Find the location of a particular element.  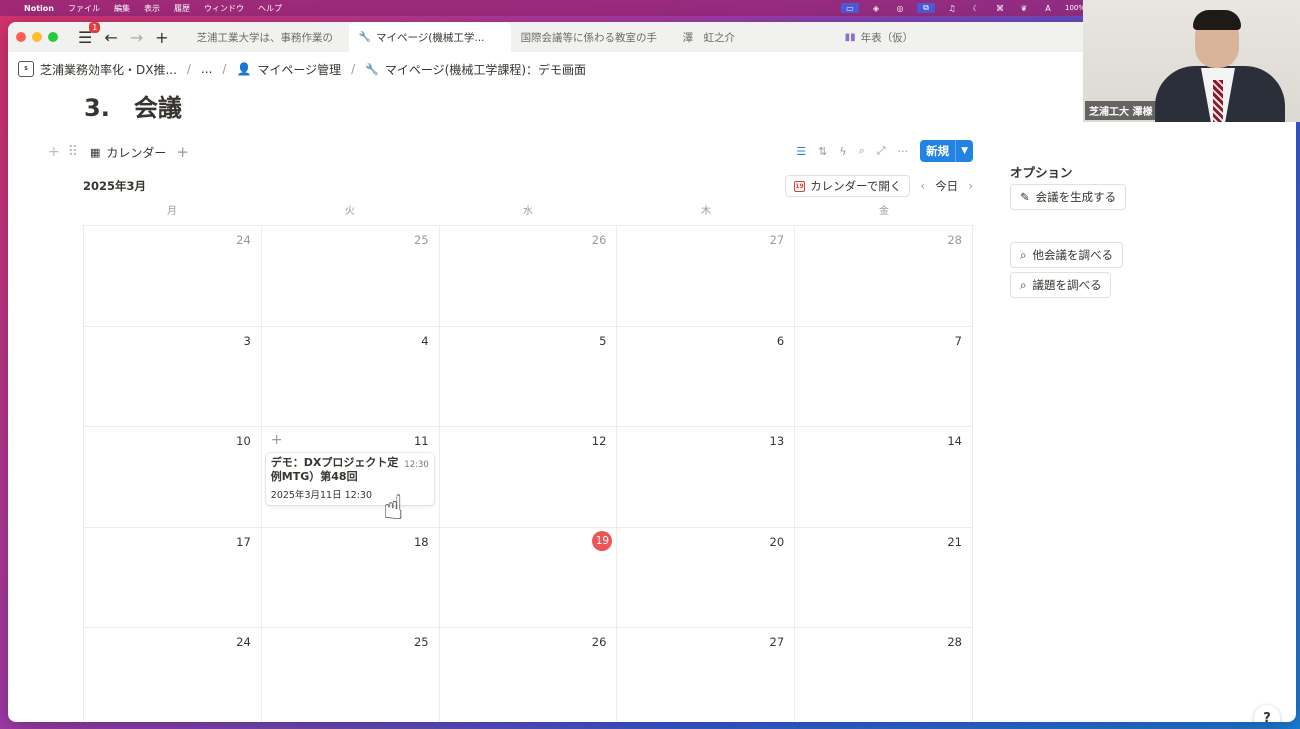

breadcrumb-label: マイページ(機械工学課程)：デモ画面 is located at coordinates (485, 69).